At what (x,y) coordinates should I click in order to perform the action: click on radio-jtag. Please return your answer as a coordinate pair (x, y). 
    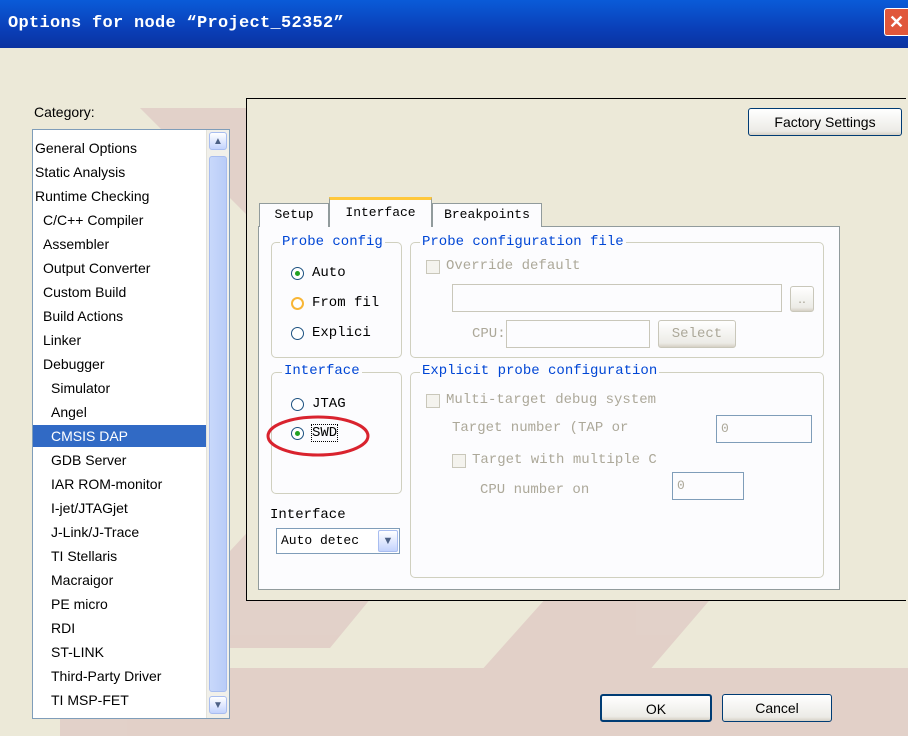
    Looking at the image, I should click on (297, 404).